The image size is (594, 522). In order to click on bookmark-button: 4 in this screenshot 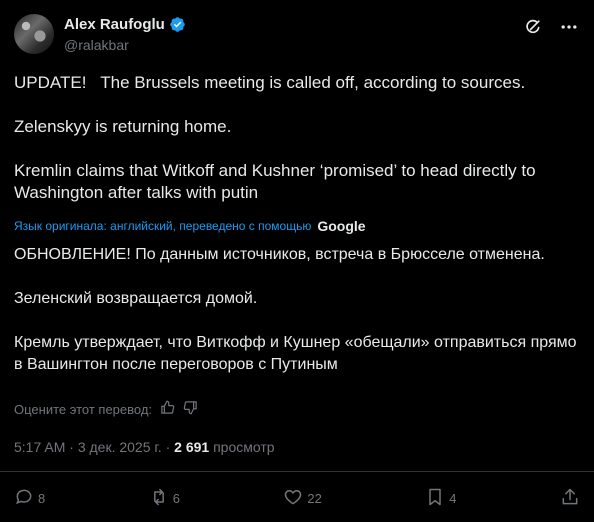, I will do `click(441, 498)`.